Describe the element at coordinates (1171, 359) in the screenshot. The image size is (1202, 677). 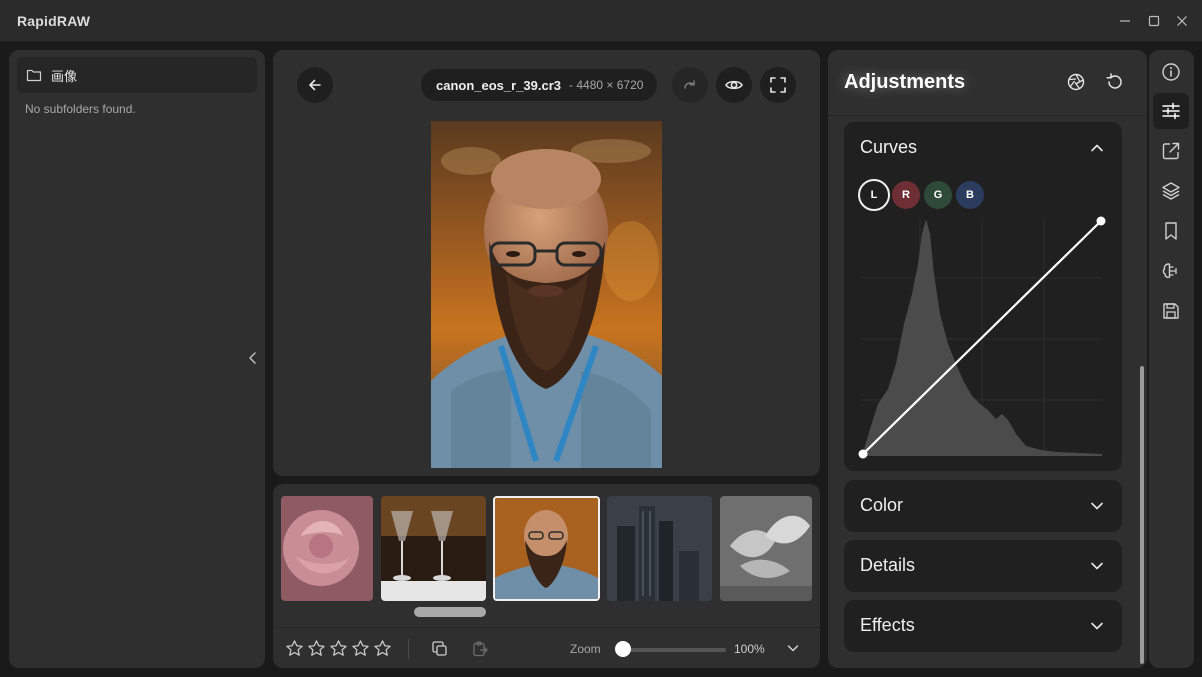
I see `tool-rail` at that location.